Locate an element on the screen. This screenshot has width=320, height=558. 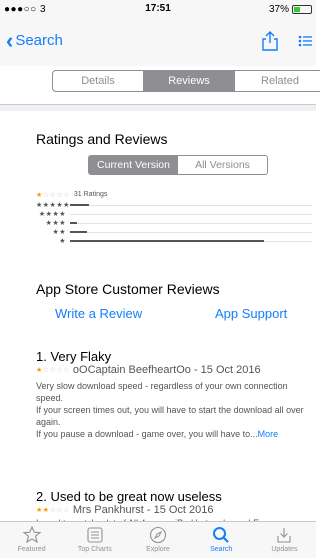
tab-label: Featured is located at coordinates (31, 549).